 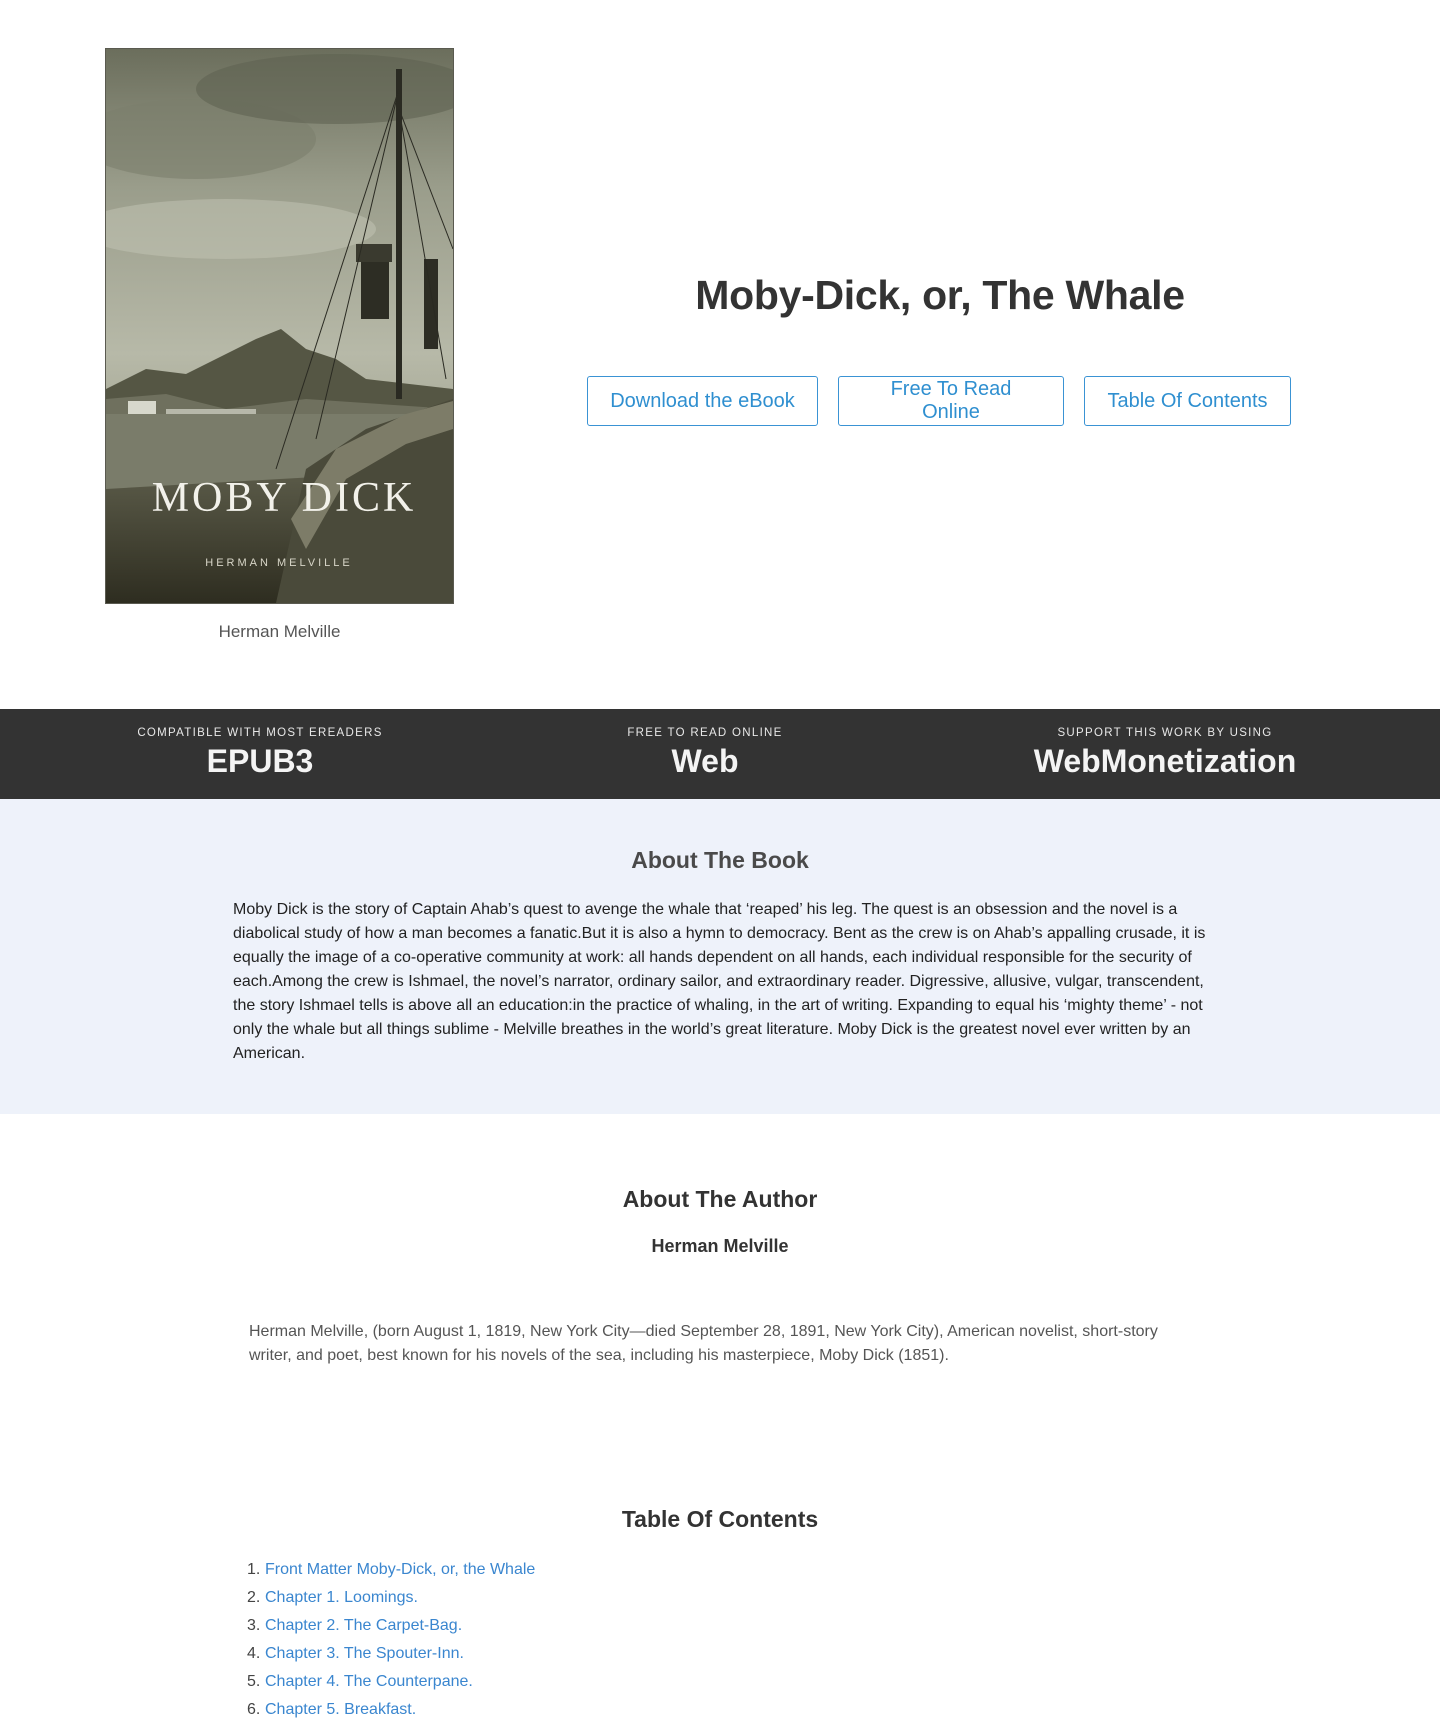 What do you see at coordinates (1165, 761) in the screenshot?
I see `feature-title: WebMonetization` at bounding box center [1165, 761].